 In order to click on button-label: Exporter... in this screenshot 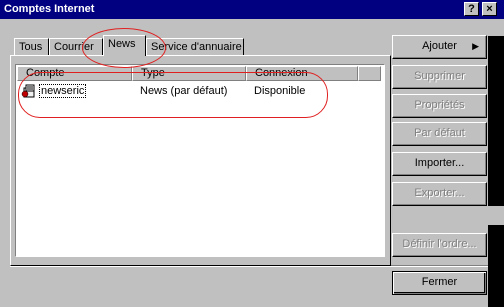, I will do `click(439, 193)`.